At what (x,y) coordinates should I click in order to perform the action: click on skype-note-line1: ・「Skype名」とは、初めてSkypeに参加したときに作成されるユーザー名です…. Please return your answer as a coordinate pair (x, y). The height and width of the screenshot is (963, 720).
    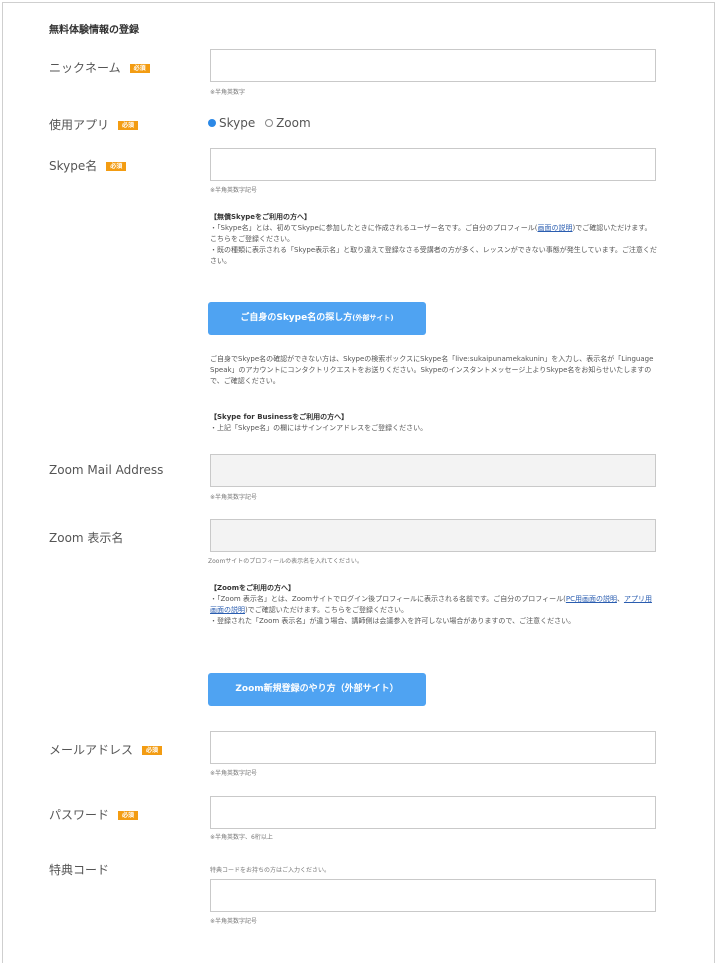
    Looking at the image, I should click on (434, 234).